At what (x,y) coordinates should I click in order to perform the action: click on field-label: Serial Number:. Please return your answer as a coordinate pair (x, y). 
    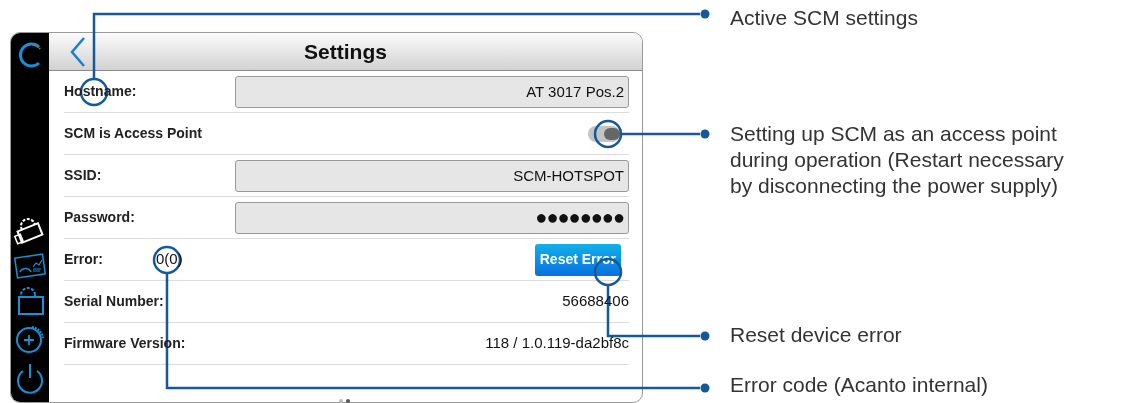
    Looking at the image, I should click on (114, 301).